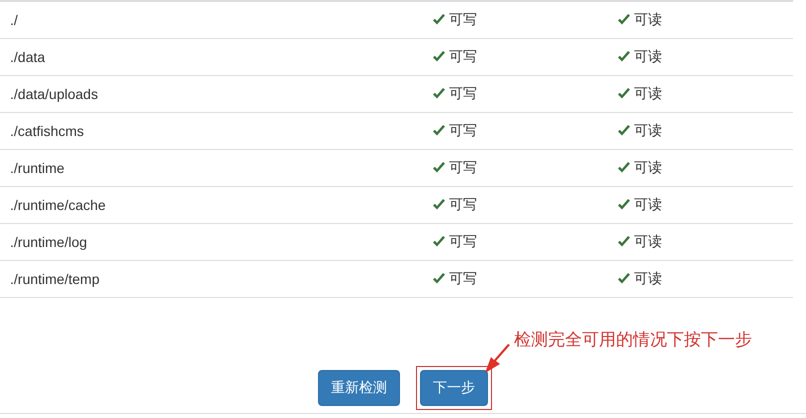  I want to click on annotation-text: 检测完全可用的情况下按下一步, so click(633, 340).